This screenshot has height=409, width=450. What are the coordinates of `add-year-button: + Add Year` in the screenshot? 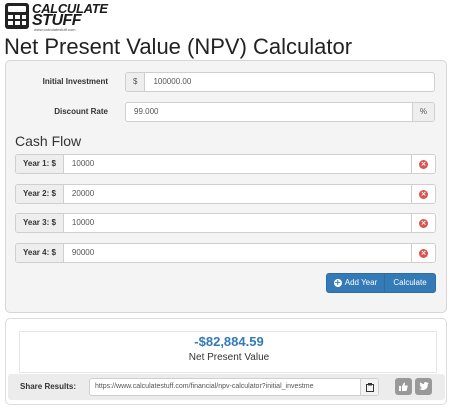 It's located at (356, 283).